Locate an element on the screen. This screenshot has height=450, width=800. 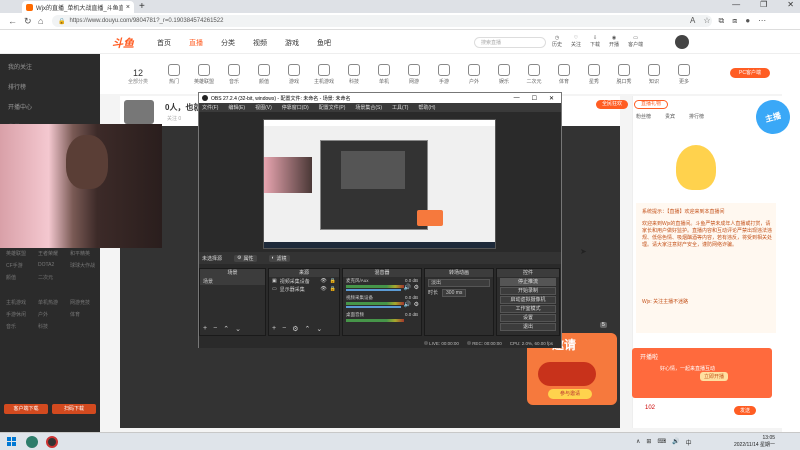
obs-menu-profile: 配置文件(P) is located at coordinates (332, 107).